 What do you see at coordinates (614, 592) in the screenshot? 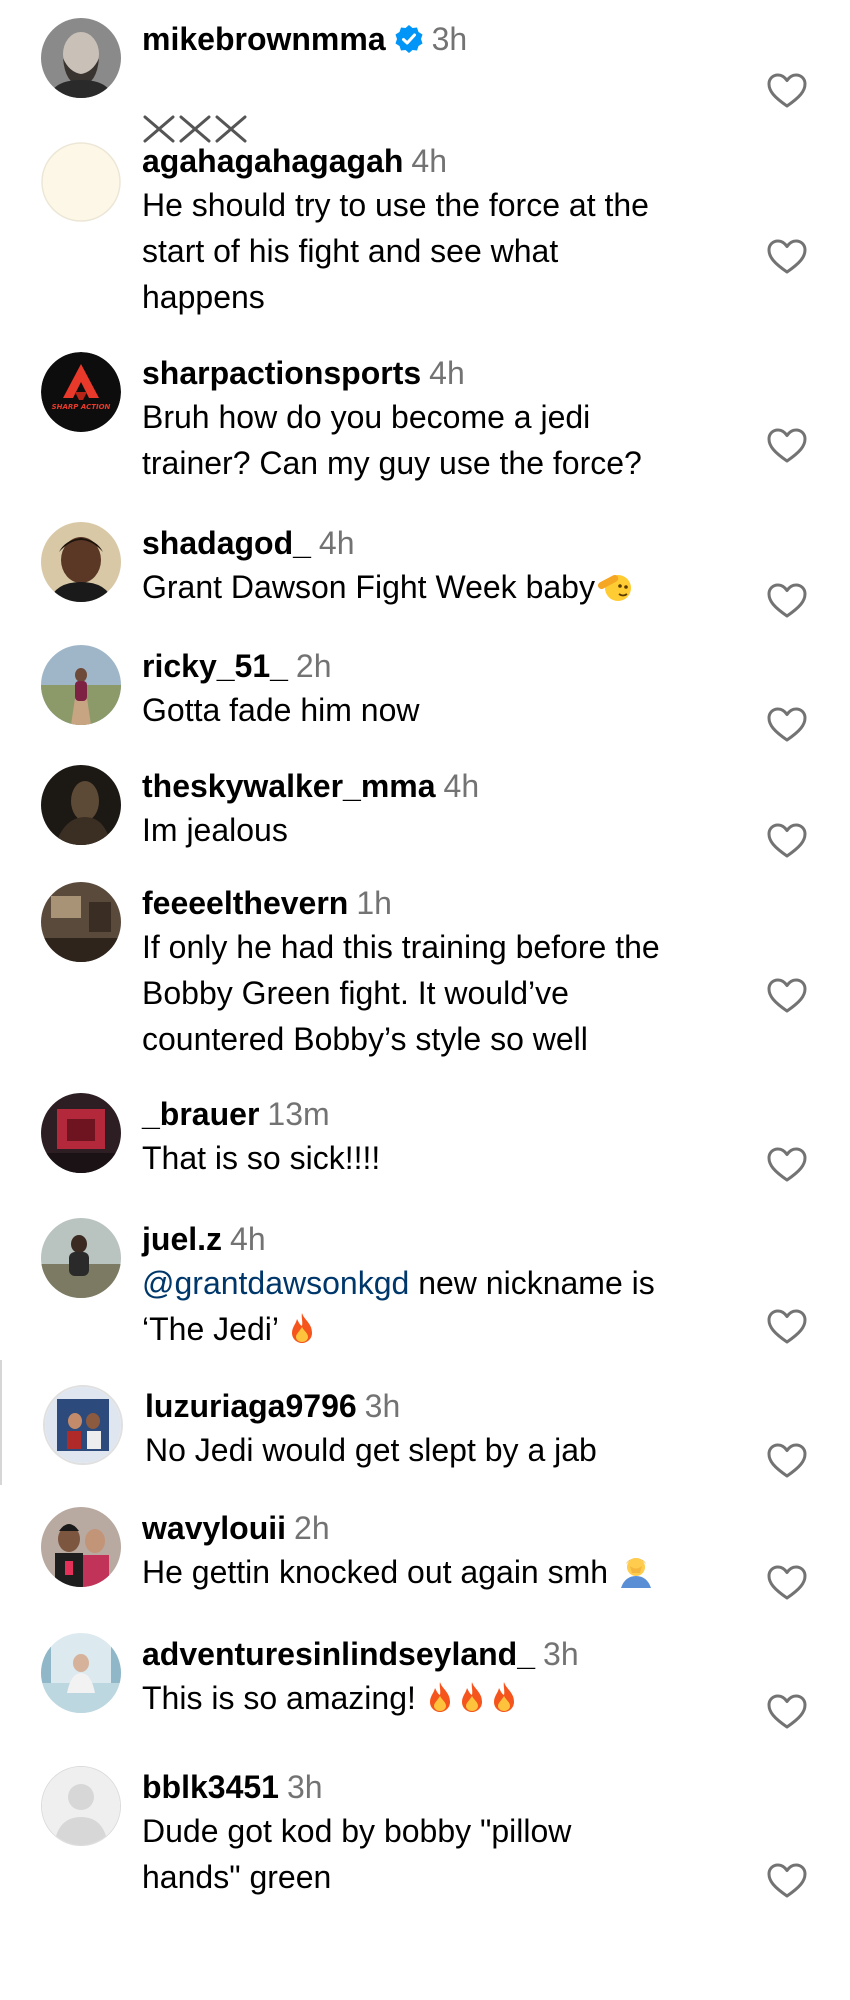
I see `saluting-face-icon` at bounding box center [614, 592].